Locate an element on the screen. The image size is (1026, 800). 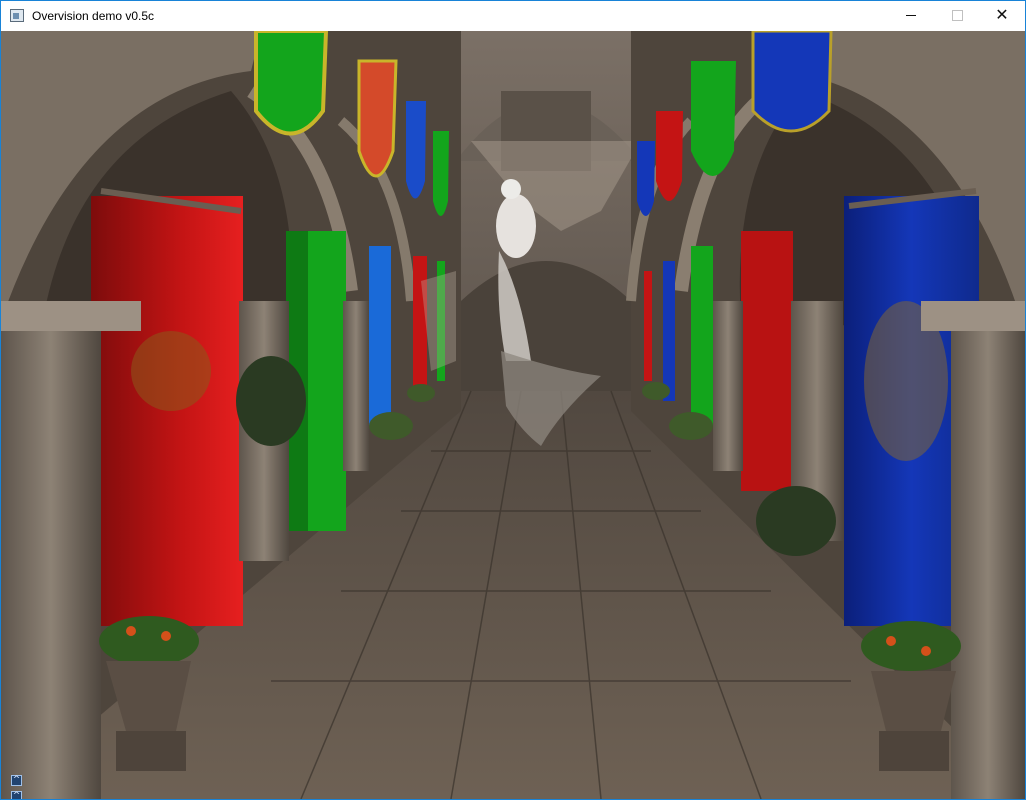
minimize-icon is located at coordinates (911, 16).